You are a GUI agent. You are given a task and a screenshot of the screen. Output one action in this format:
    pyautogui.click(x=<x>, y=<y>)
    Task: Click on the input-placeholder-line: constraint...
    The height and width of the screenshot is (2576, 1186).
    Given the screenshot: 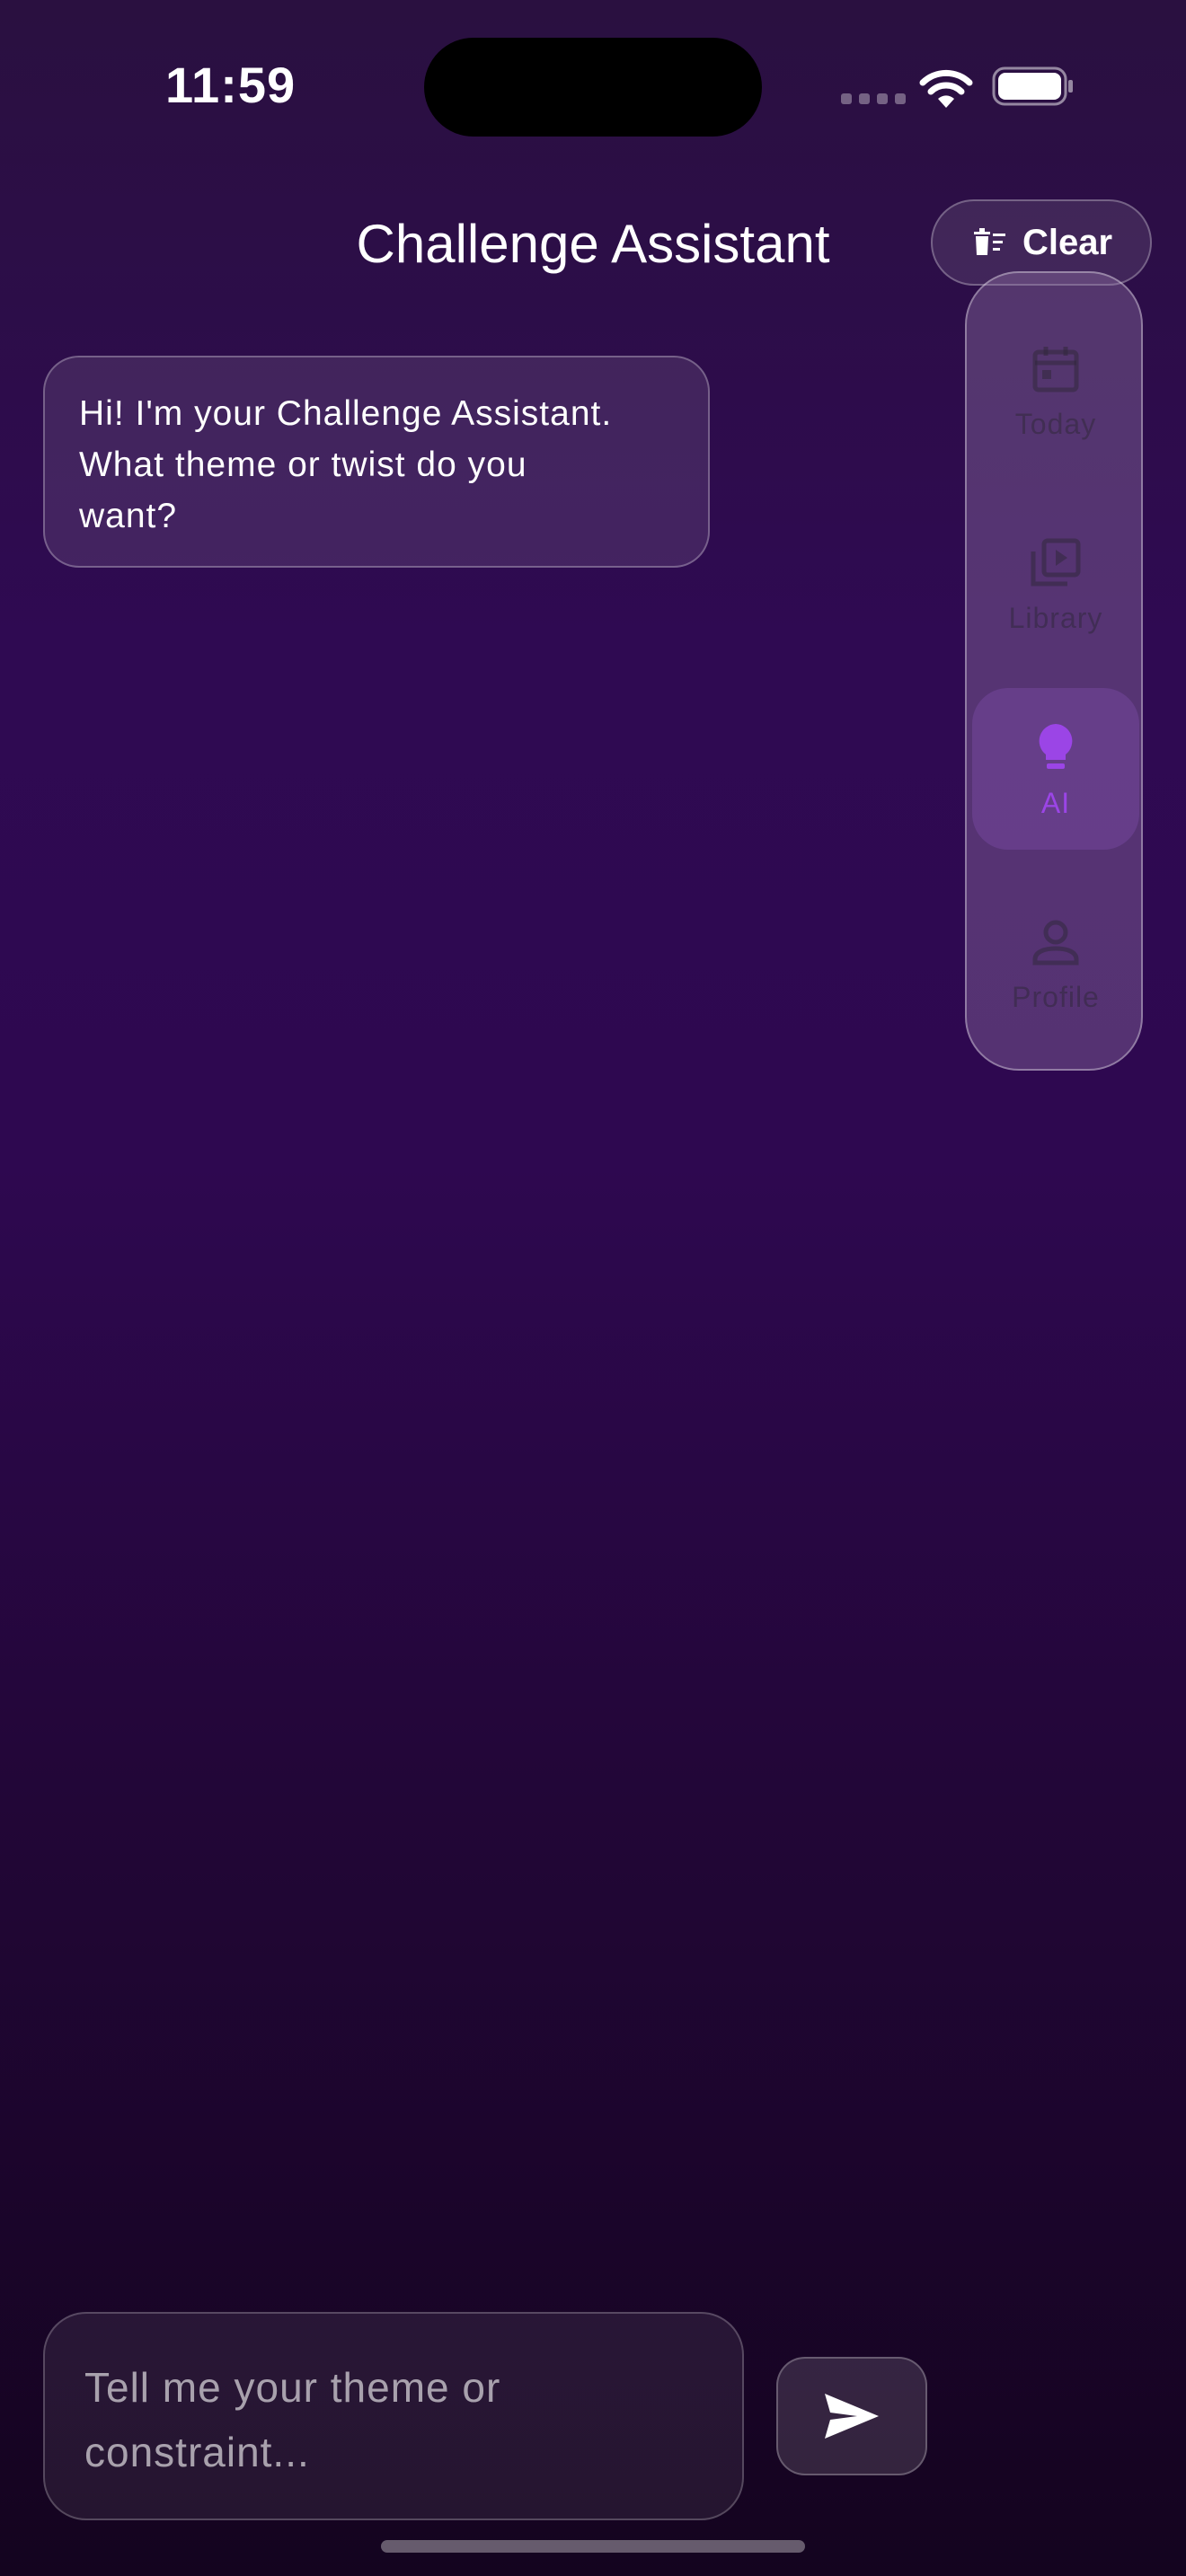 What is the action you would take?
    pyautogui.click(x=197, y=2452)
    